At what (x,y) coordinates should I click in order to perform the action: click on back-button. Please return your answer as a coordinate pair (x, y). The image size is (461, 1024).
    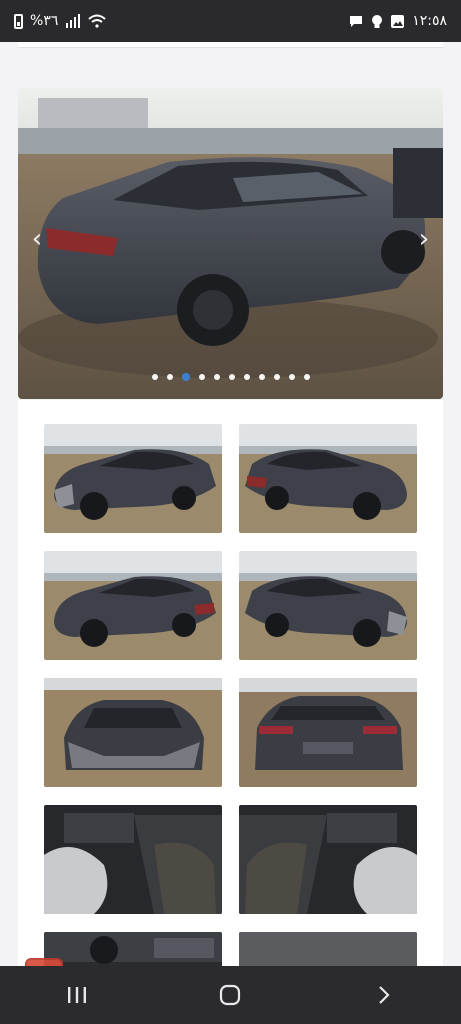
    Looking at the image, I should click on (384, 995).